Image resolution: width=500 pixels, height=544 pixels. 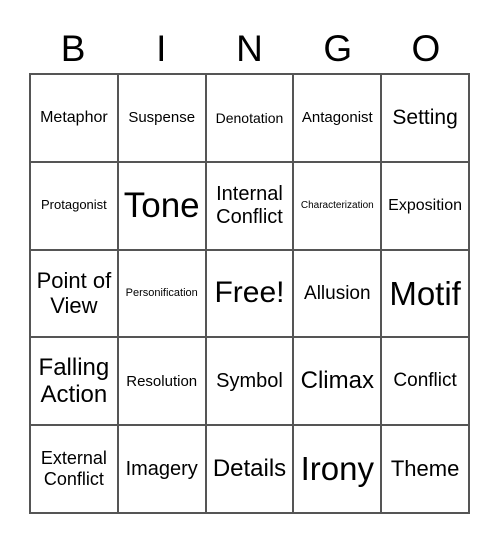 I want to click on bingo-cell: Protagonist, so click(x=74, y=205).